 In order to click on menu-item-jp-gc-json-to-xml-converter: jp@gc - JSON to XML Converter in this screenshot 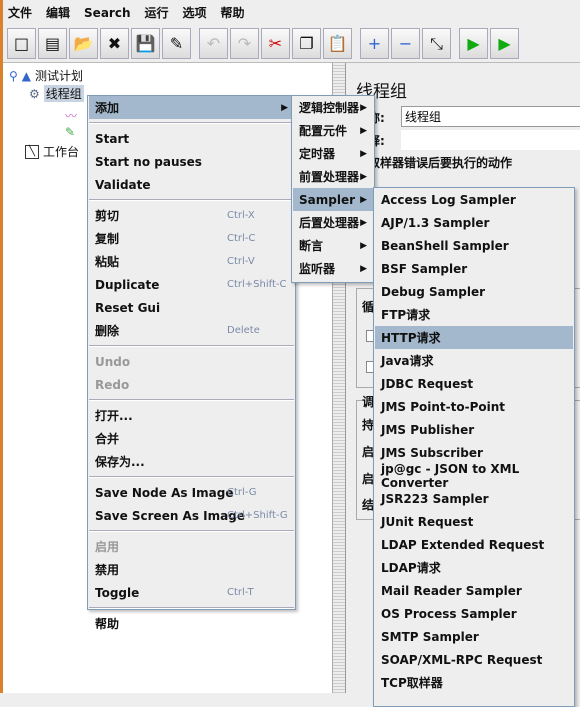, I will do `click(474, 476)`.